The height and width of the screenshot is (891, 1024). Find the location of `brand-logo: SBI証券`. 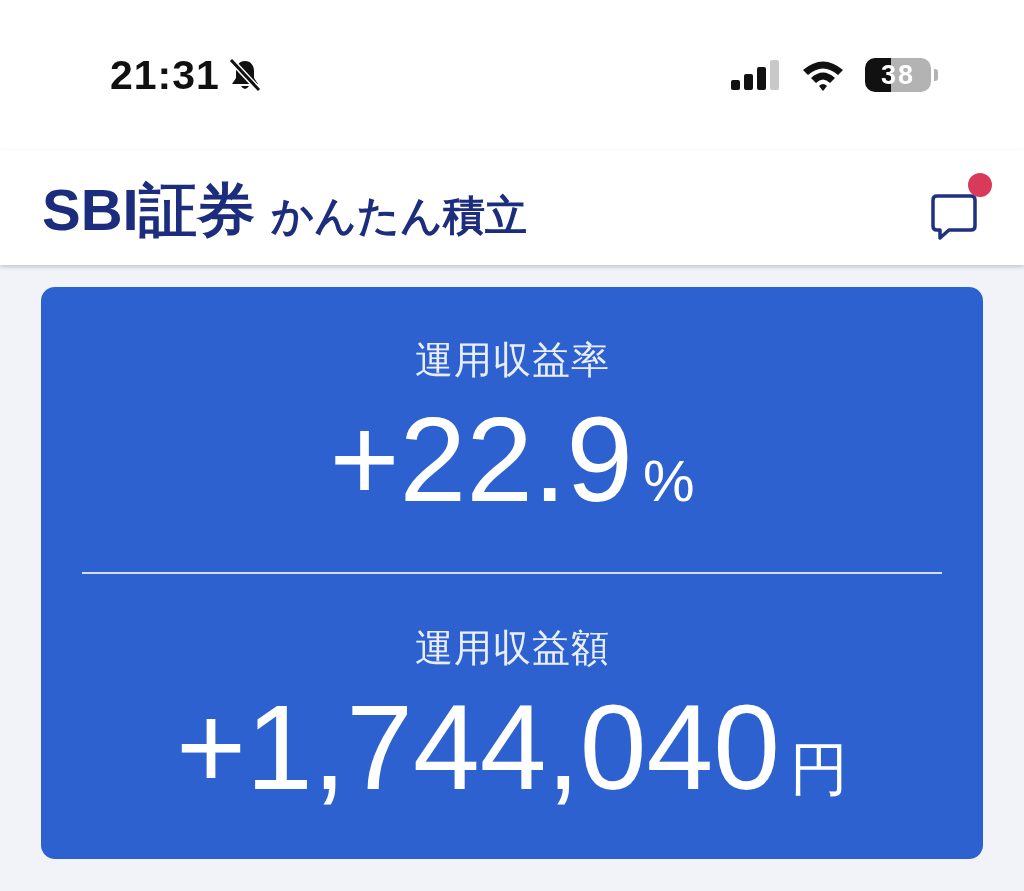

brand-logo: SBI証券 is located at coordinates (148, 209).